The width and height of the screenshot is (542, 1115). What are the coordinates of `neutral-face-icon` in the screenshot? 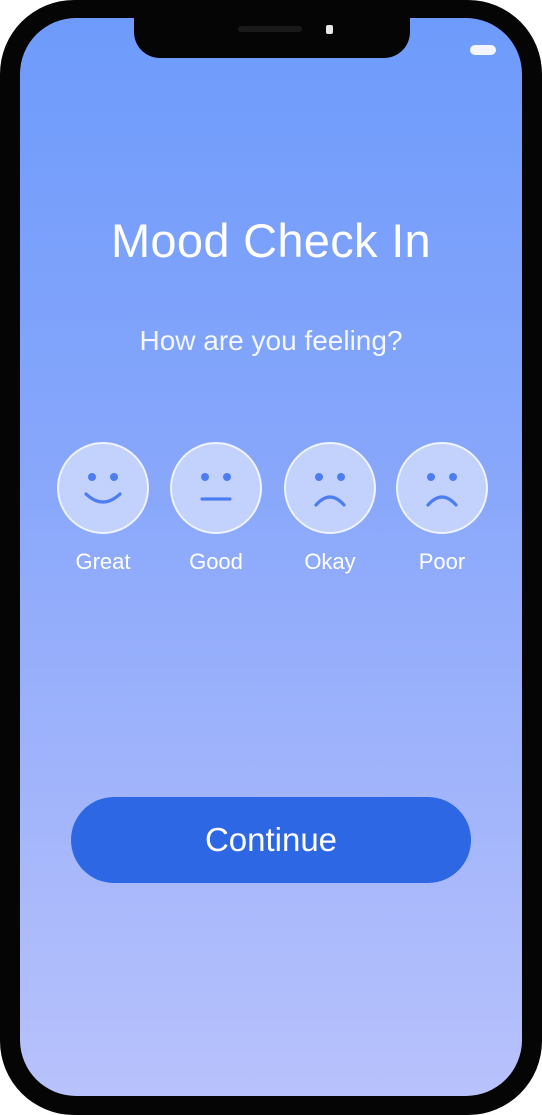 It's located at (216, 488).